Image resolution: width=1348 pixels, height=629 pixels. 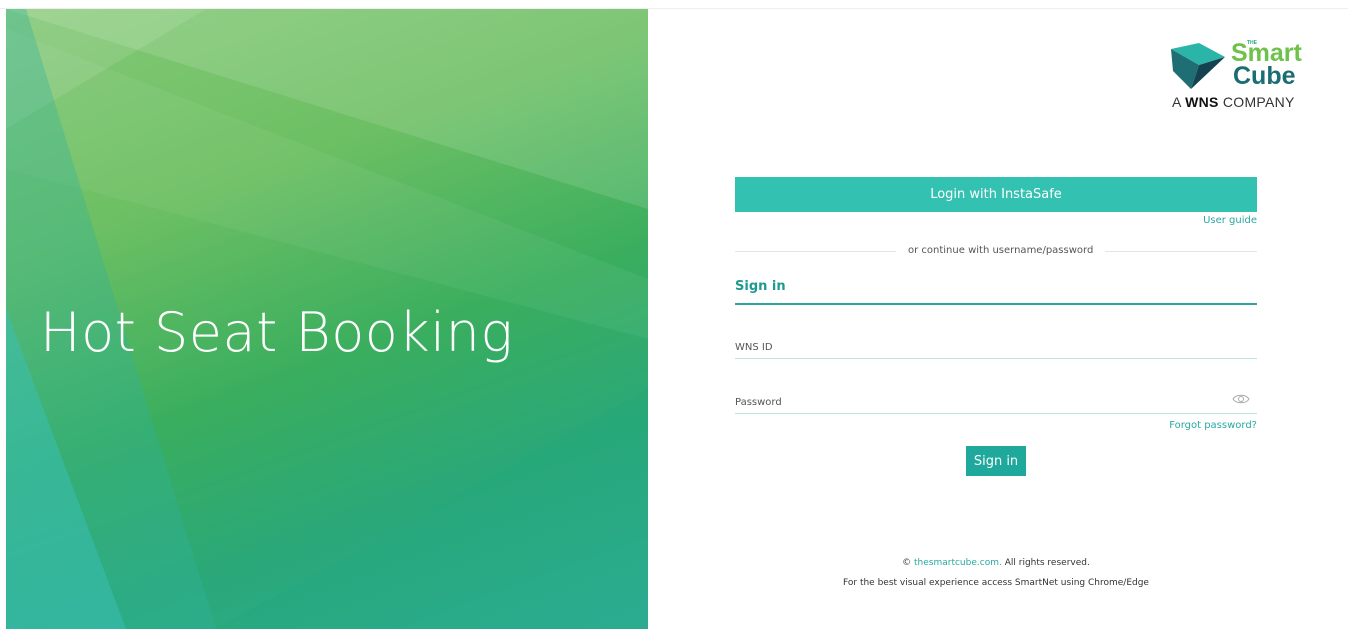 What do you see at coordinates (996, 292) in the screenshot?
I see `tab-sign-in: Sign in` at bounding box center [996, 292].